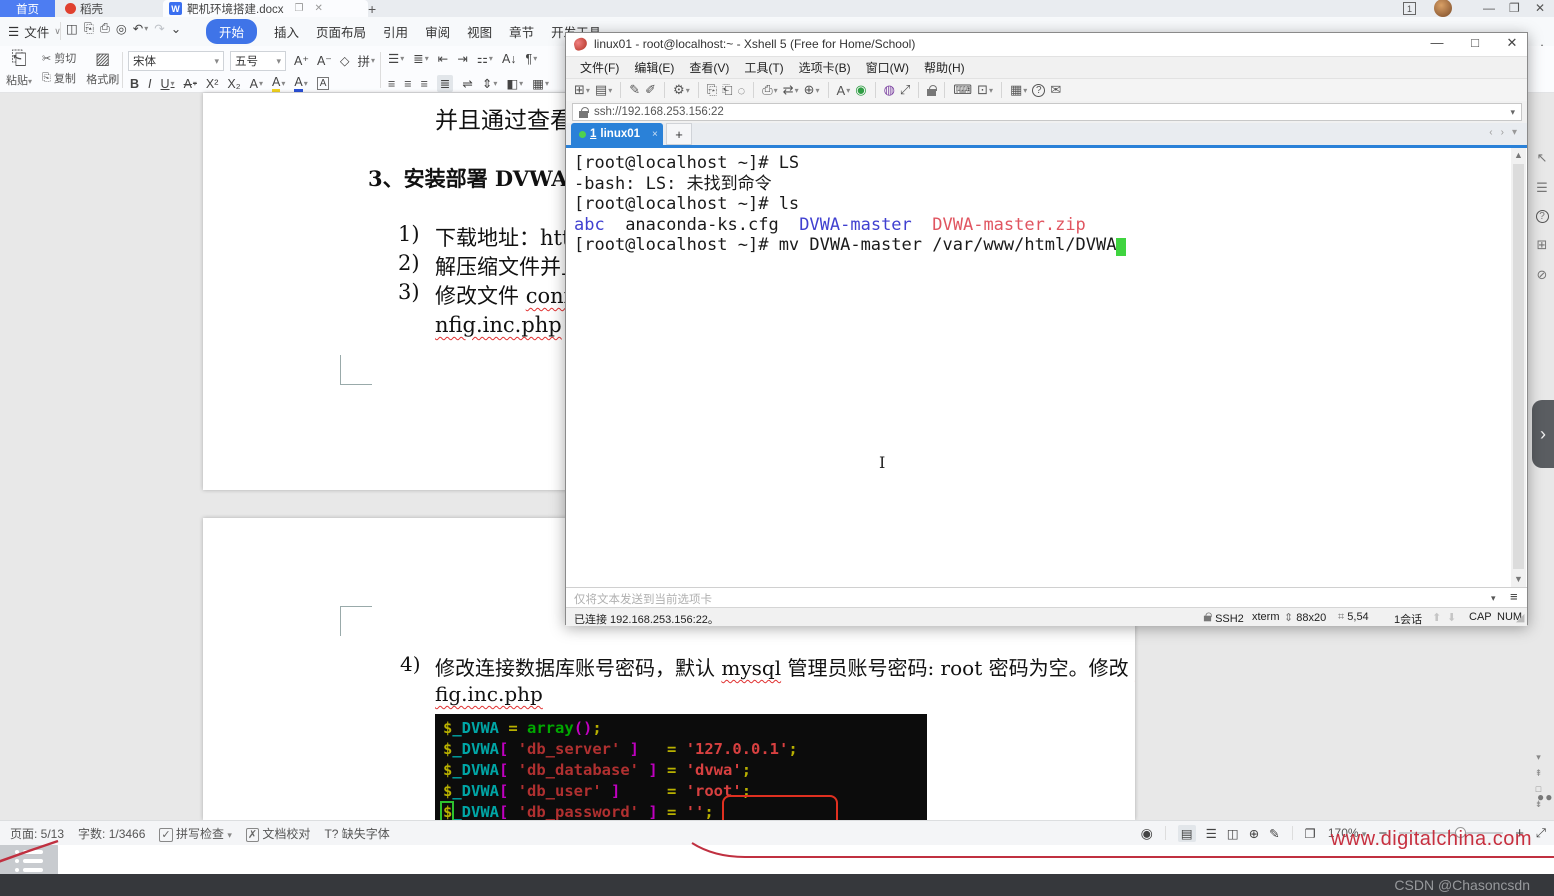 The image size is (1554, 896). Describe the element at coordinates (1489, 8) in the screenshot. I see `wps-minimize-button: —` at that location.